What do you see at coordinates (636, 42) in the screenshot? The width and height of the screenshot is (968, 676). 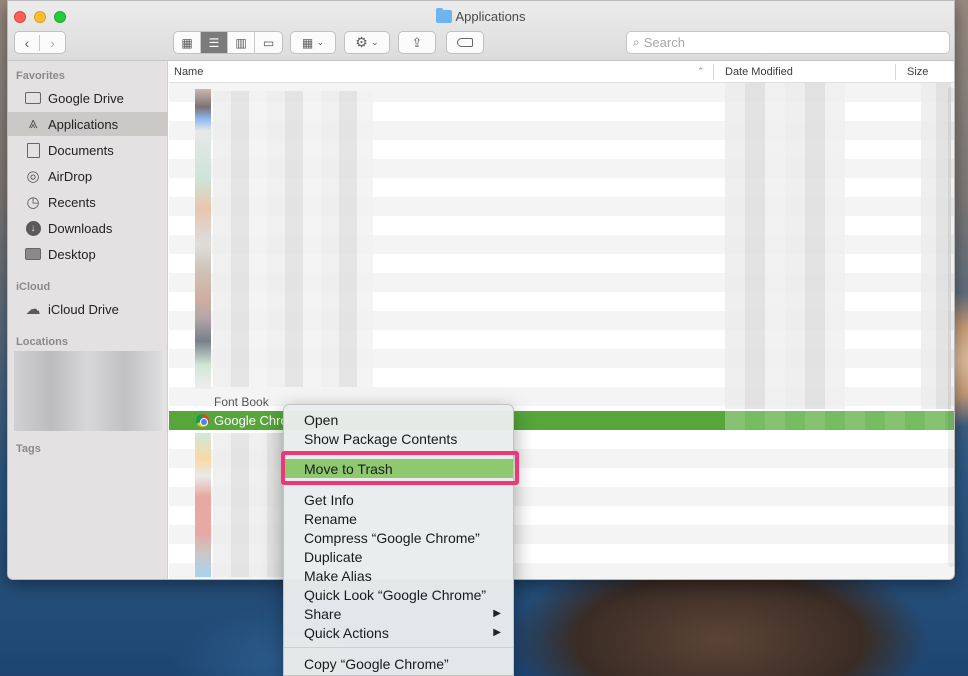 I see `search-icon: ⌕` at bounding box center [636, 42].